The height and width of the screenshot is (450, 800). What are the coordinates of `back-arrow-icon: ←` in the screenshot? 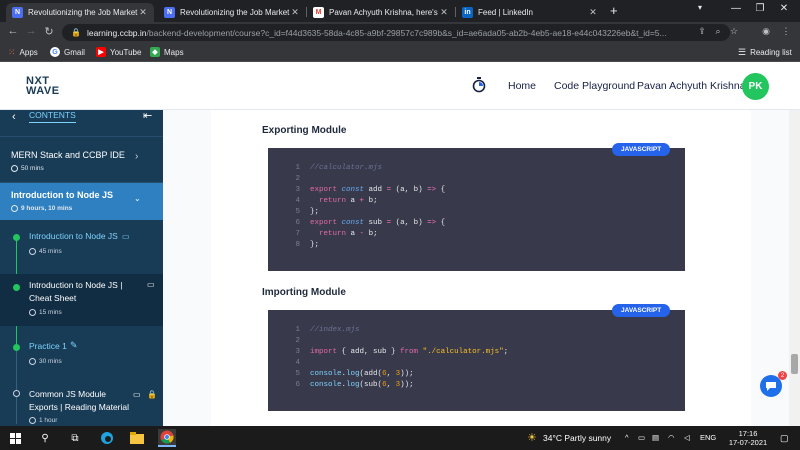 It's located at (13, 31).